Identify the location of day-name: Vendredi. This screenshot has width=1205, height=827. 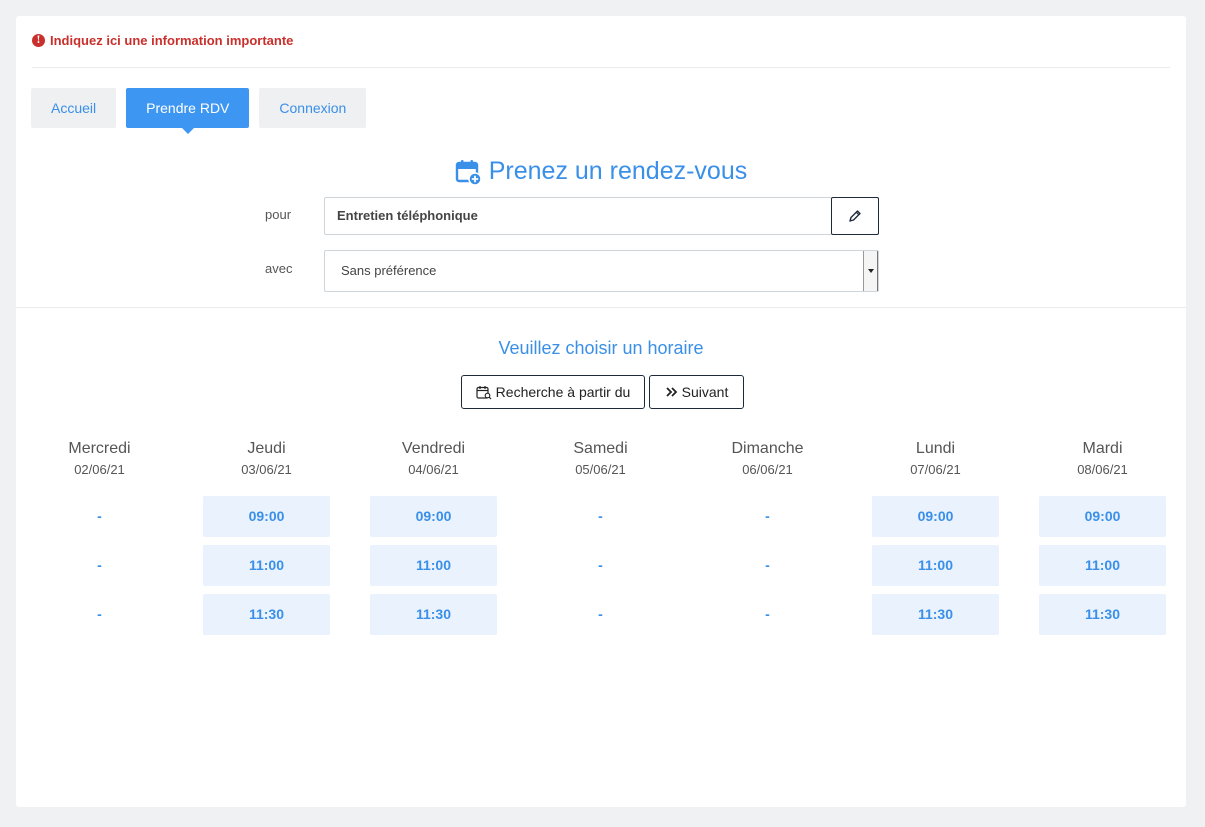
(433, 448).